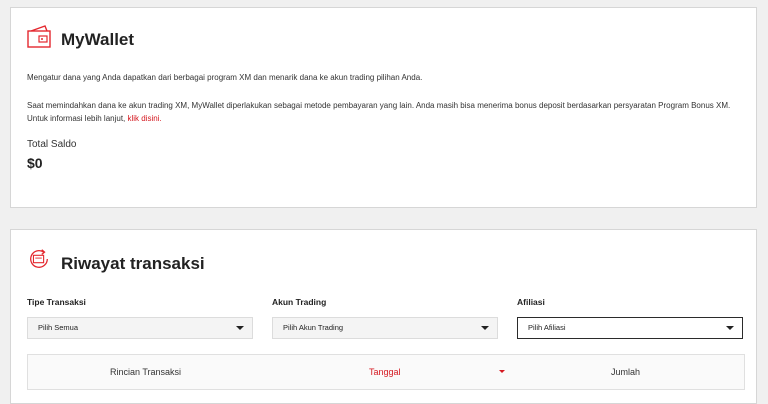  I want to click on transaction-history-title: Riwayat transaksi, so click(133, 263).